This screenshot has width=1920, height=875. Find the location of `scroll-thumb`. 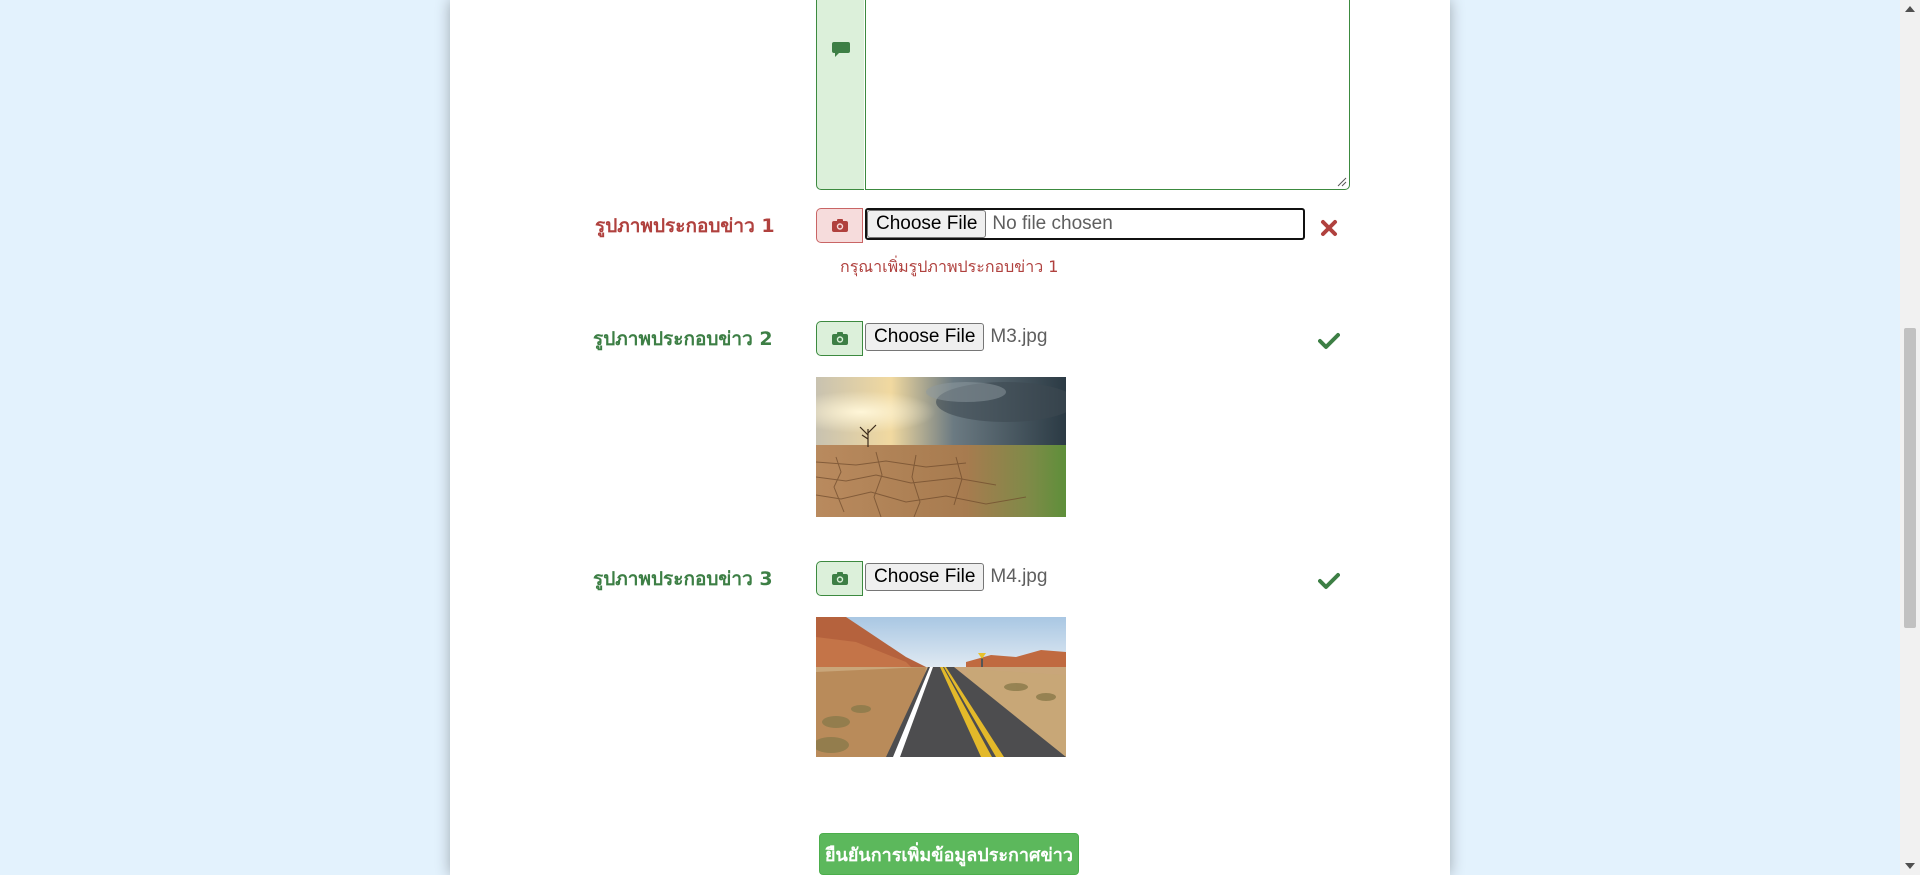

scroll-thumb is located at coordinates (1910, 478).